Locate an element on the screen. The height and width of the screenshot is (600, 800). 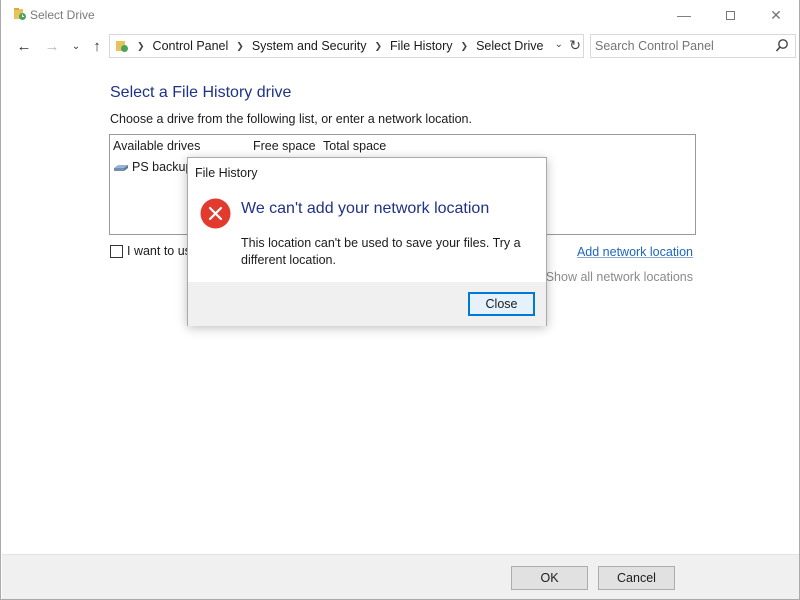
control-panel-icon is located at coordinates (122, 46).